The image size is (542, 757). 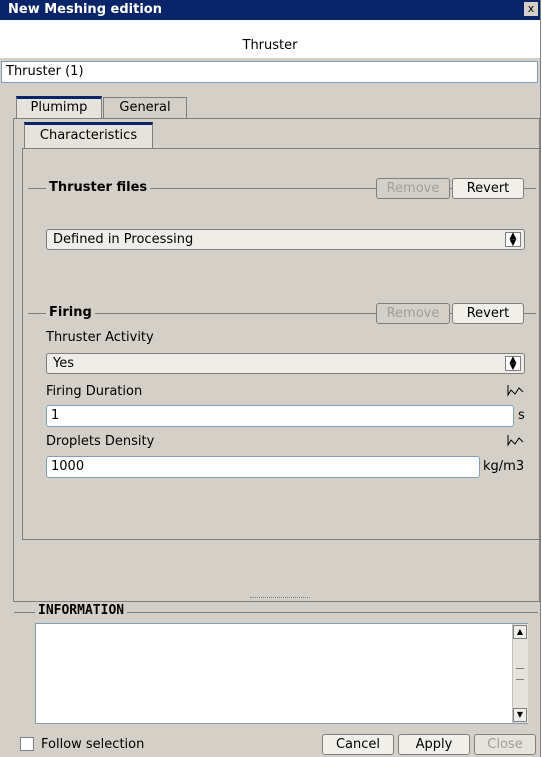 What do you see at coordinates (413, 313) in the screenshot?
I see `firing-remove-button: Remove` at bounding box center [413, 313].